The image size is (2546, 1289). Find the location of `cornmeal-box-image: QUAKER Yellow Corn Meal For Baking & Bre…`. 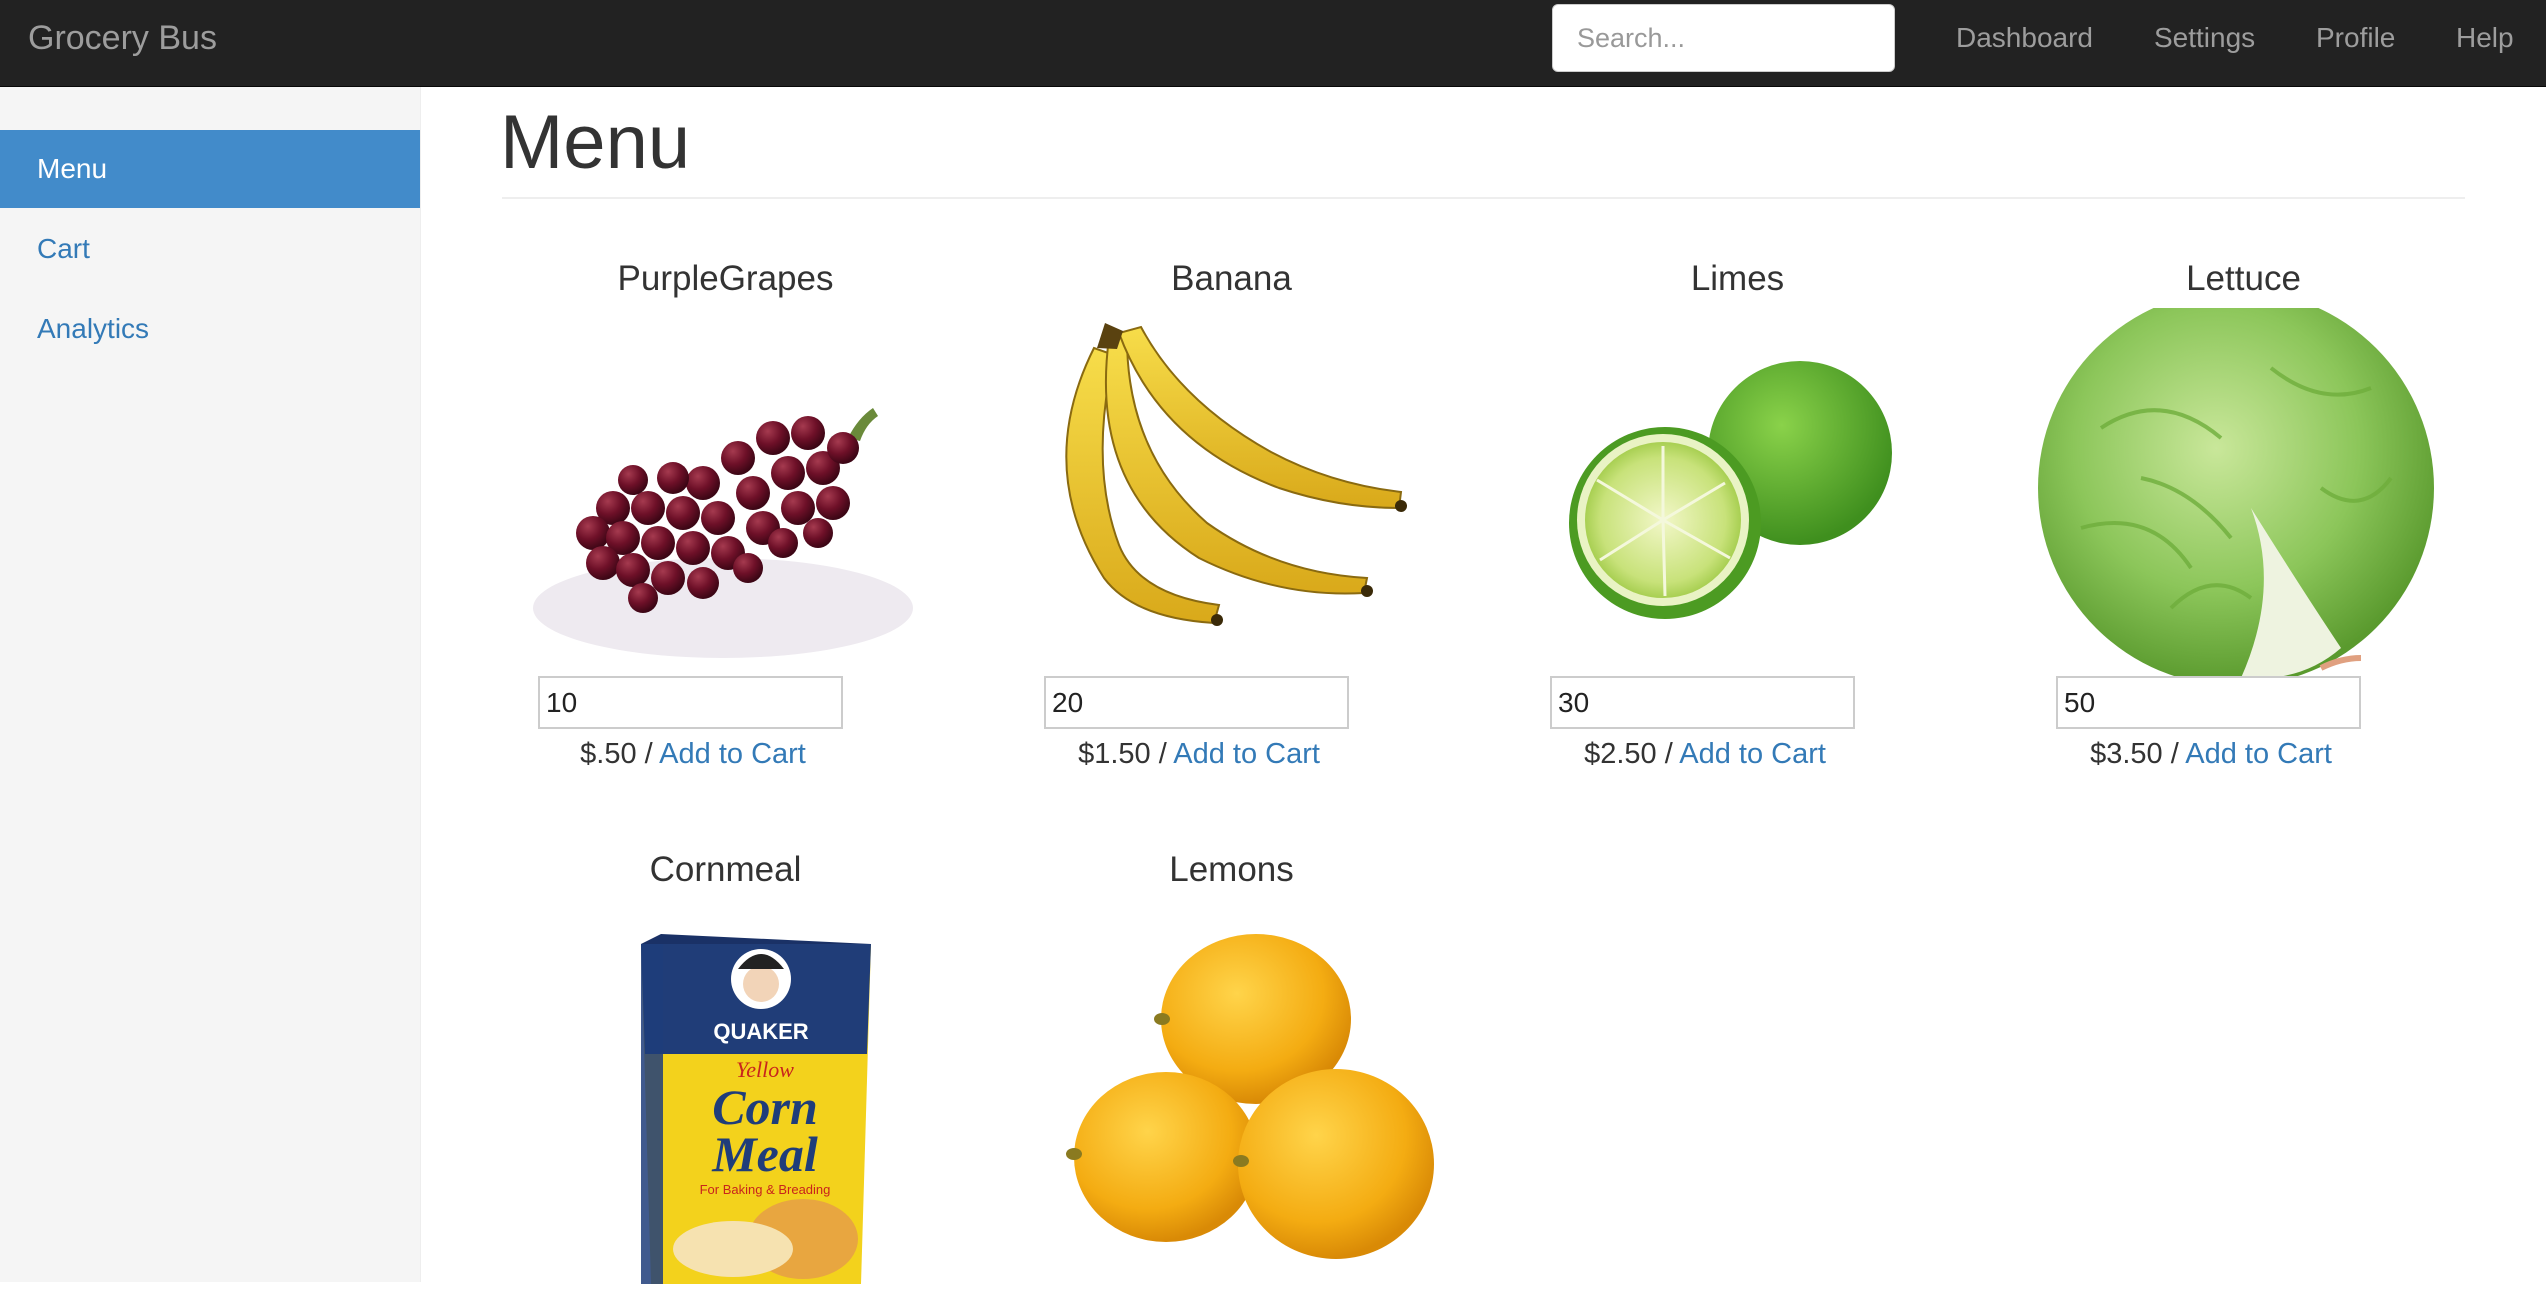

cornmeal-box-image: QUAKER Yellow Corn Meal For Baking & Bre… is located at coordinates (756, 1109).